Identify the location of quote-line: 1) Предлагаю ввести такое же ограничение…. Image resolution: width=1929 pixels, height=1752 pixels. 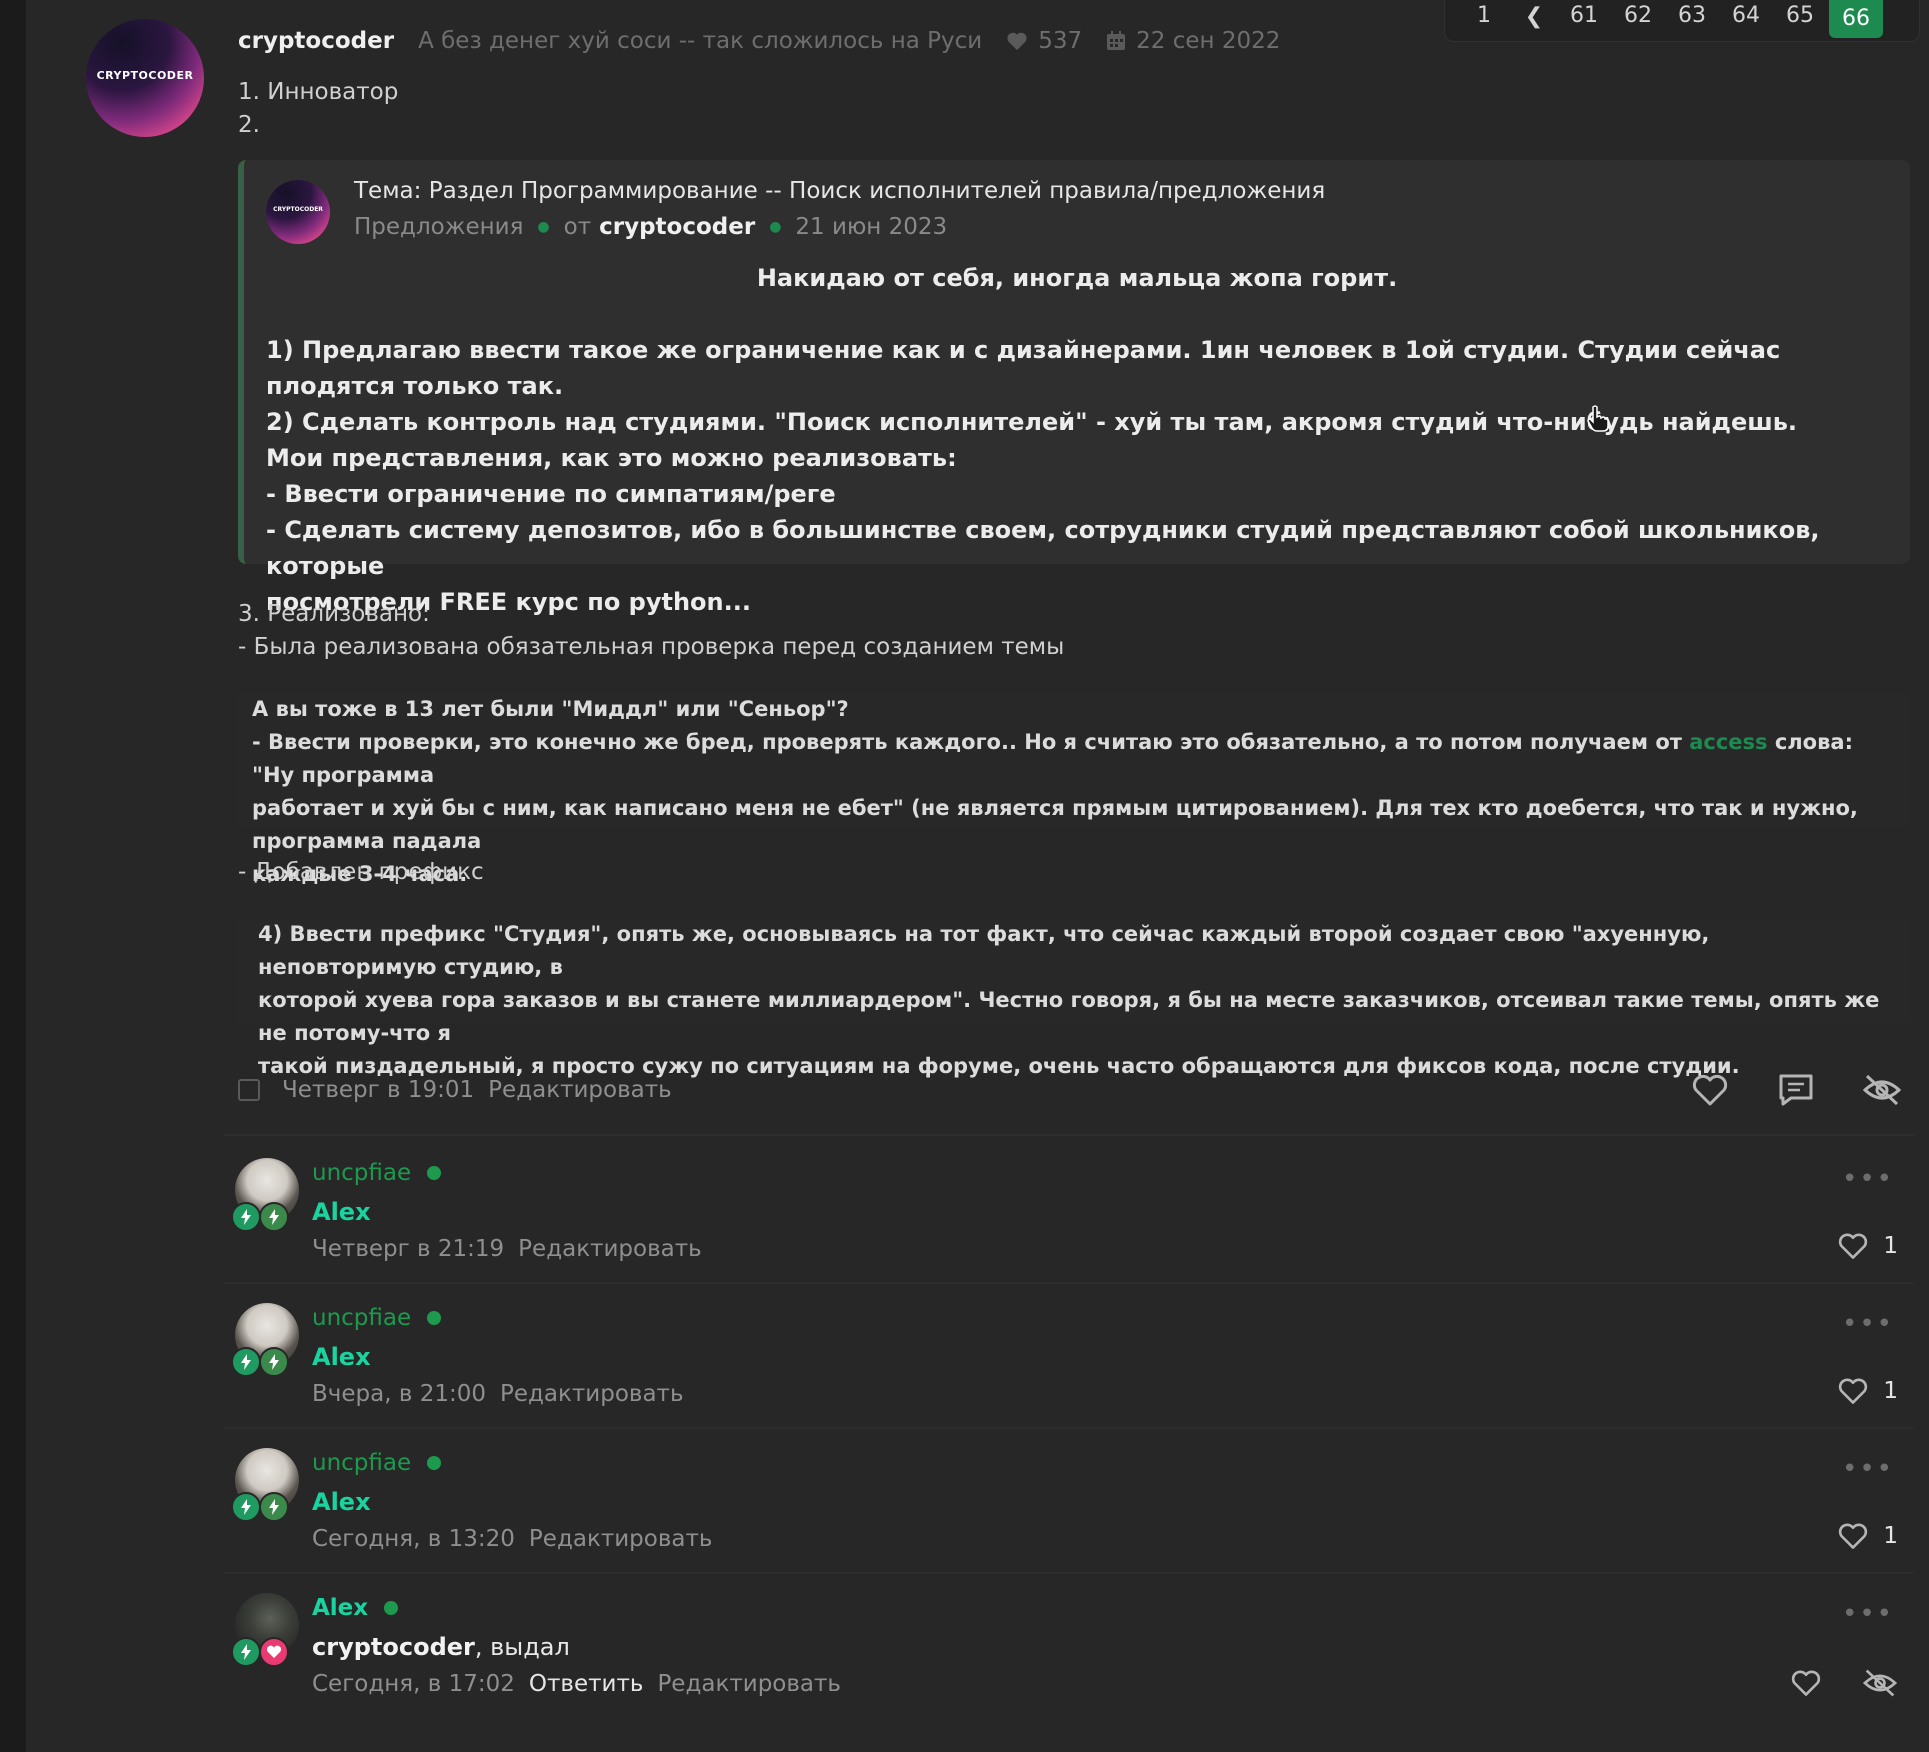
(1023, 368).